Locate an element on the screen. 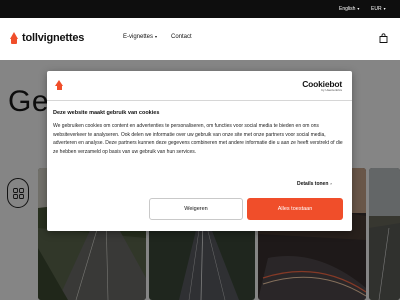 The width and height of the screenshot is (400, 300). logo-mark-icon is located at coordinates (14, 38).